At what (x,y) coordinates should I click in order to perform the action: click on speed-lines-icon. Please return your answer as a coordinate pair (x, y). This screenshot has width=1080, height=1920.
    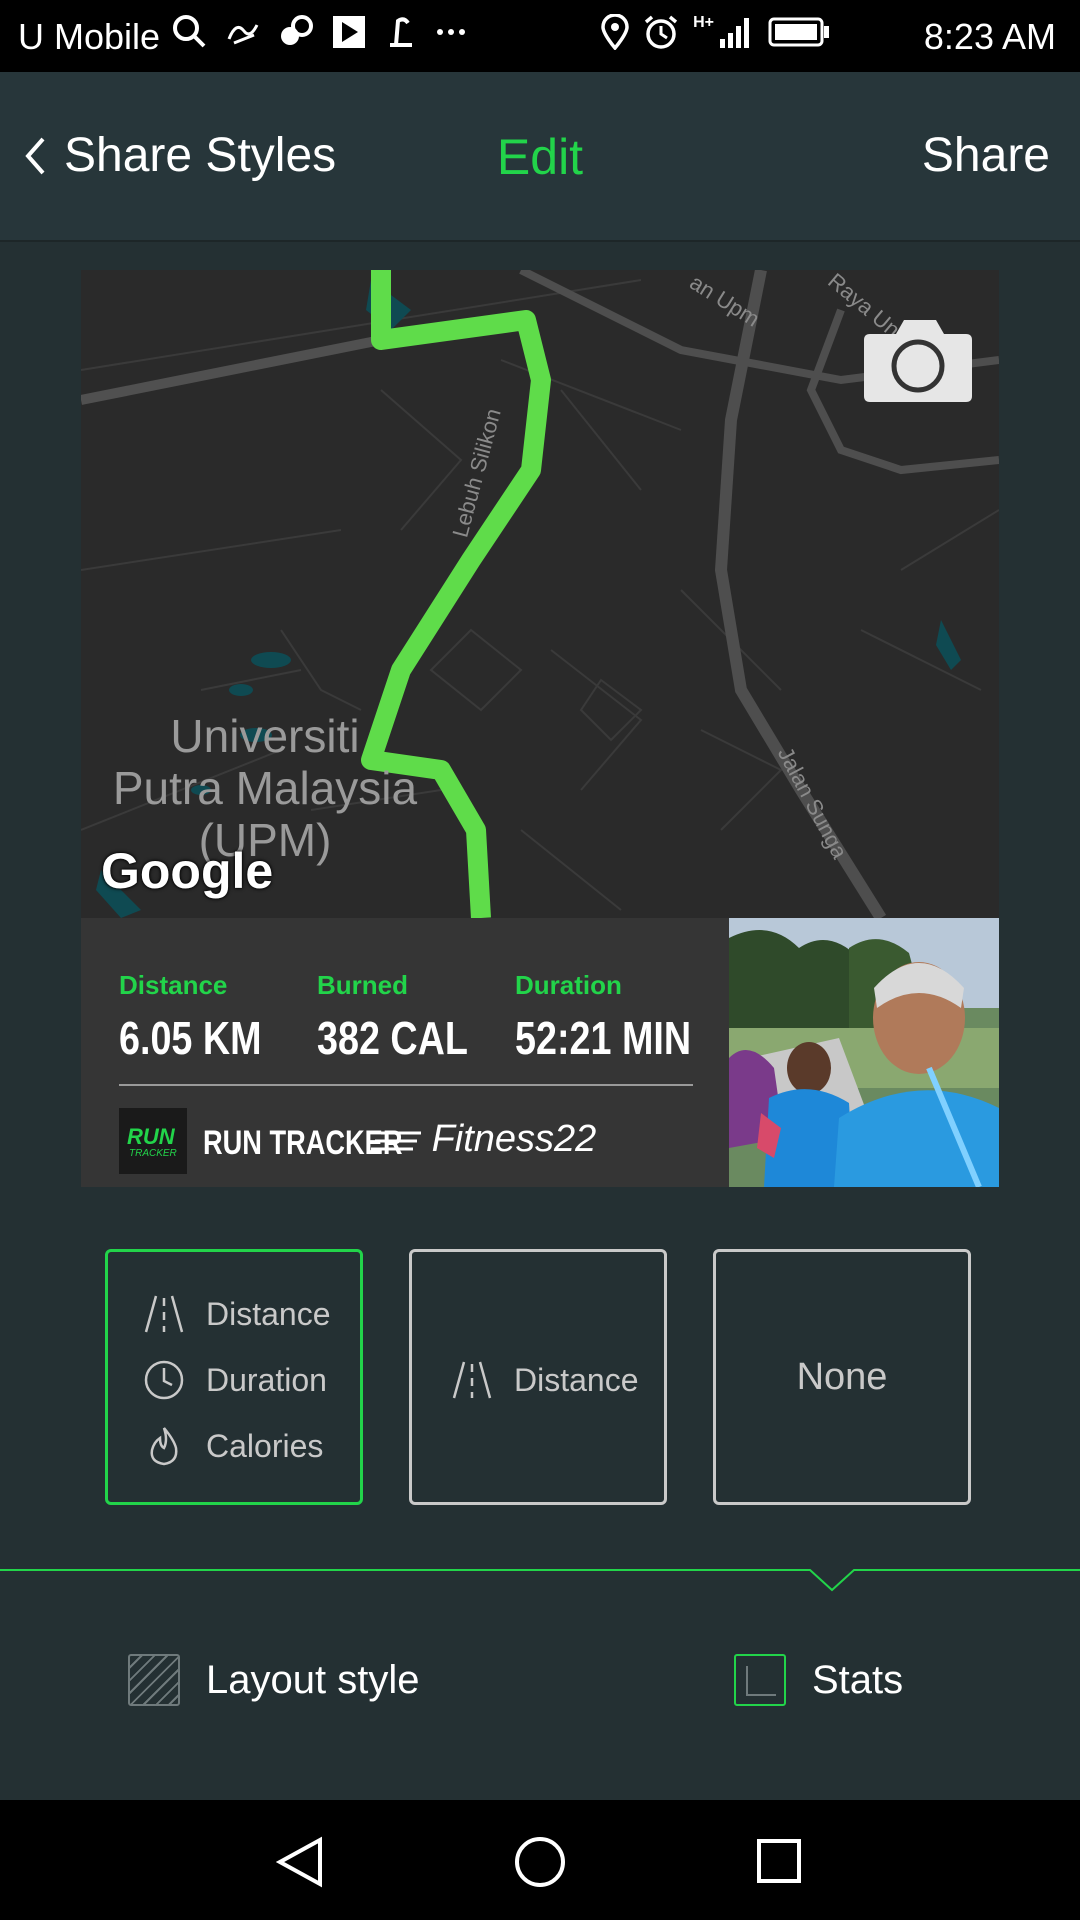
    Looking at the image, I should click on (396, 1141).